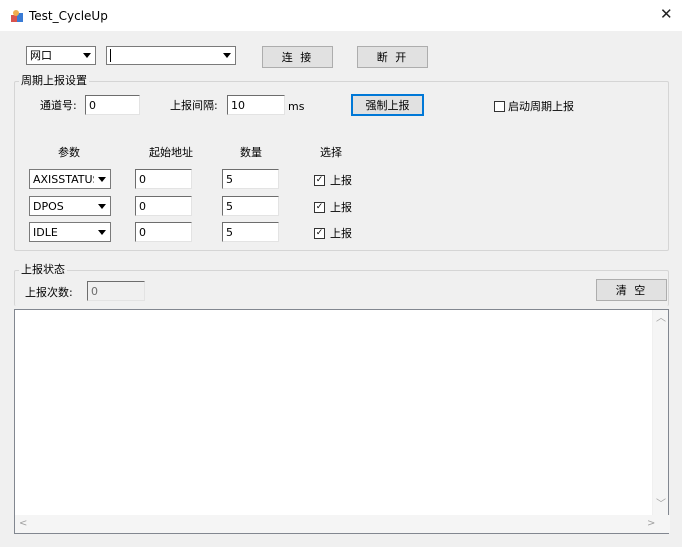 The image size is (682, 547). Describe the element at coordinates (251, 152) in the screenshot. I see `header-count: 数量` at that location.